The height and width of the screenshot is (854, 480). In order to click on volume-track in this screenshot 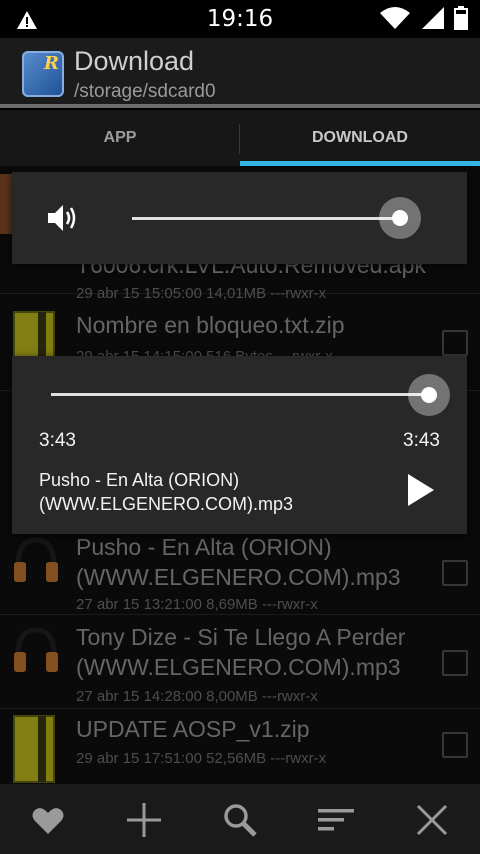, I will do `click(266, 218)`.